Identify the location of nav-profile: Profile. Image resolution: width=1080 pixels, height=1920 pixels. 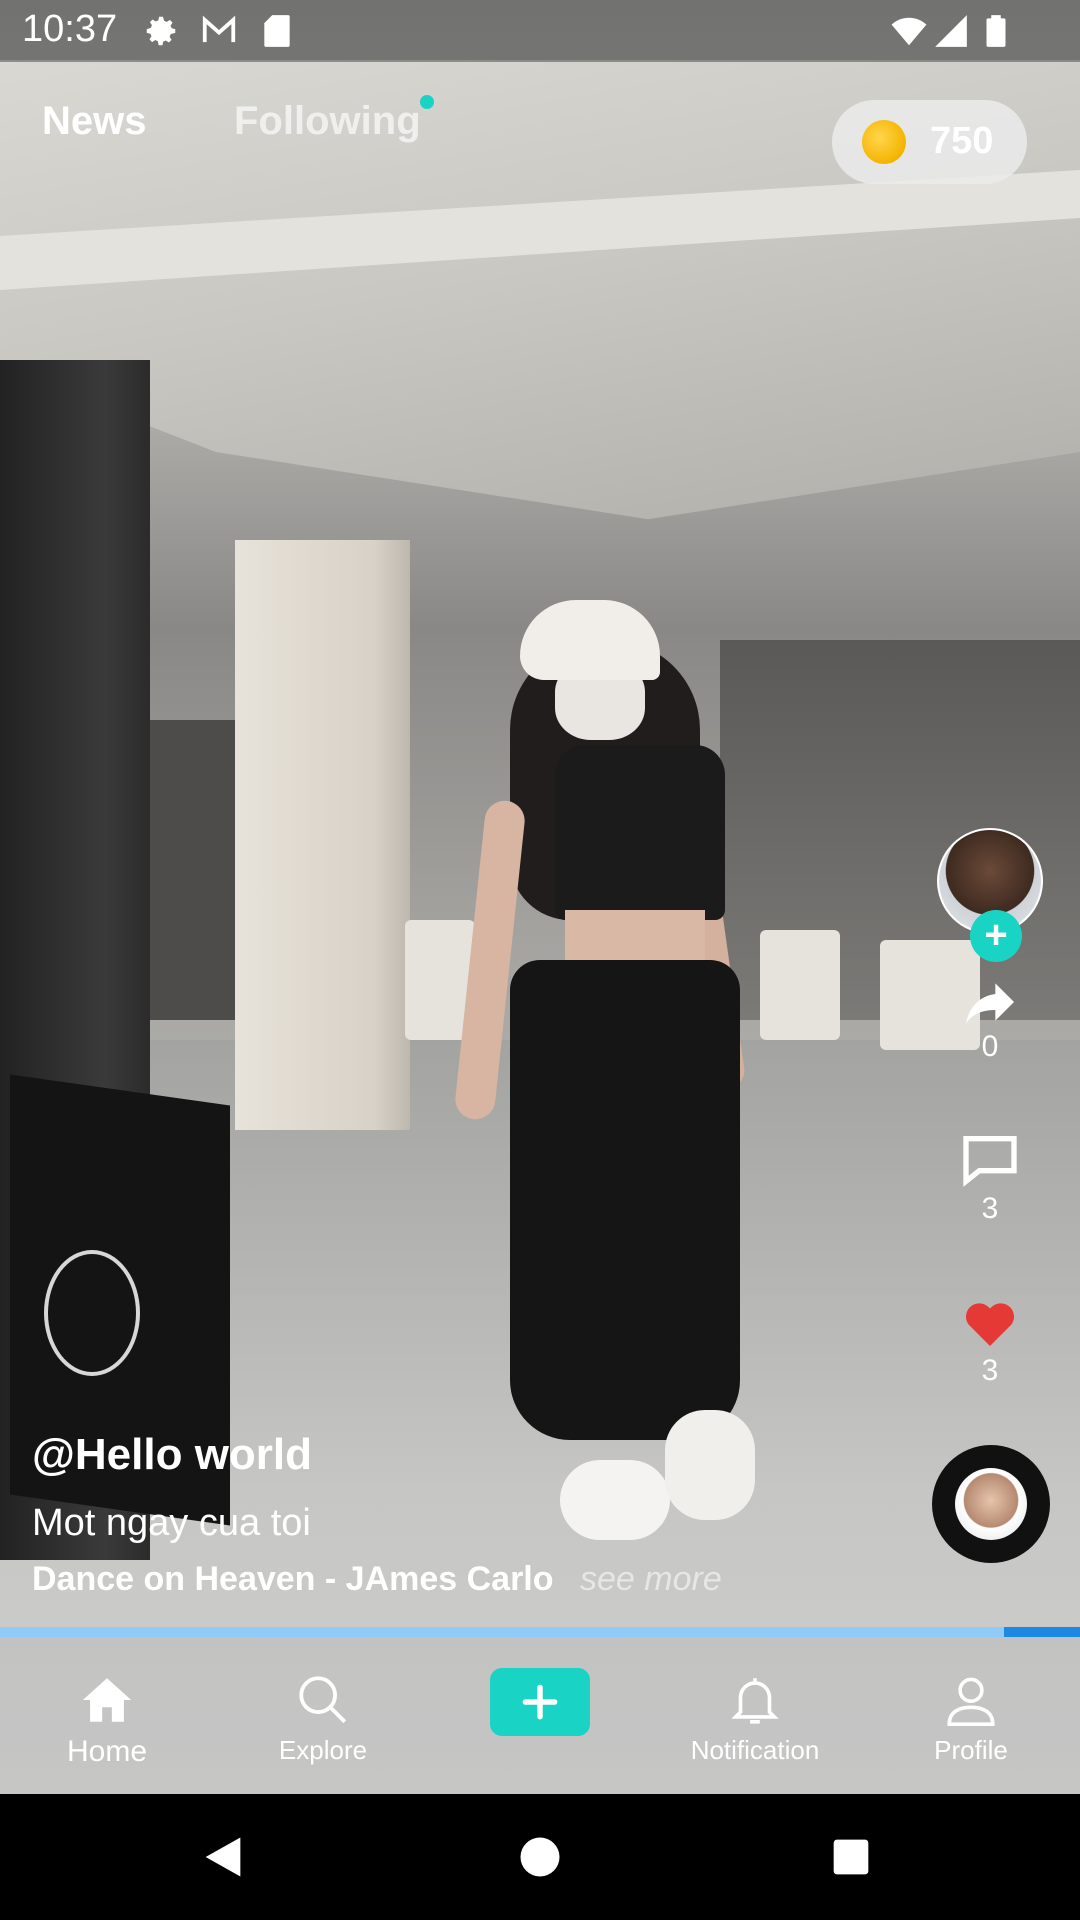
(971, 1715).